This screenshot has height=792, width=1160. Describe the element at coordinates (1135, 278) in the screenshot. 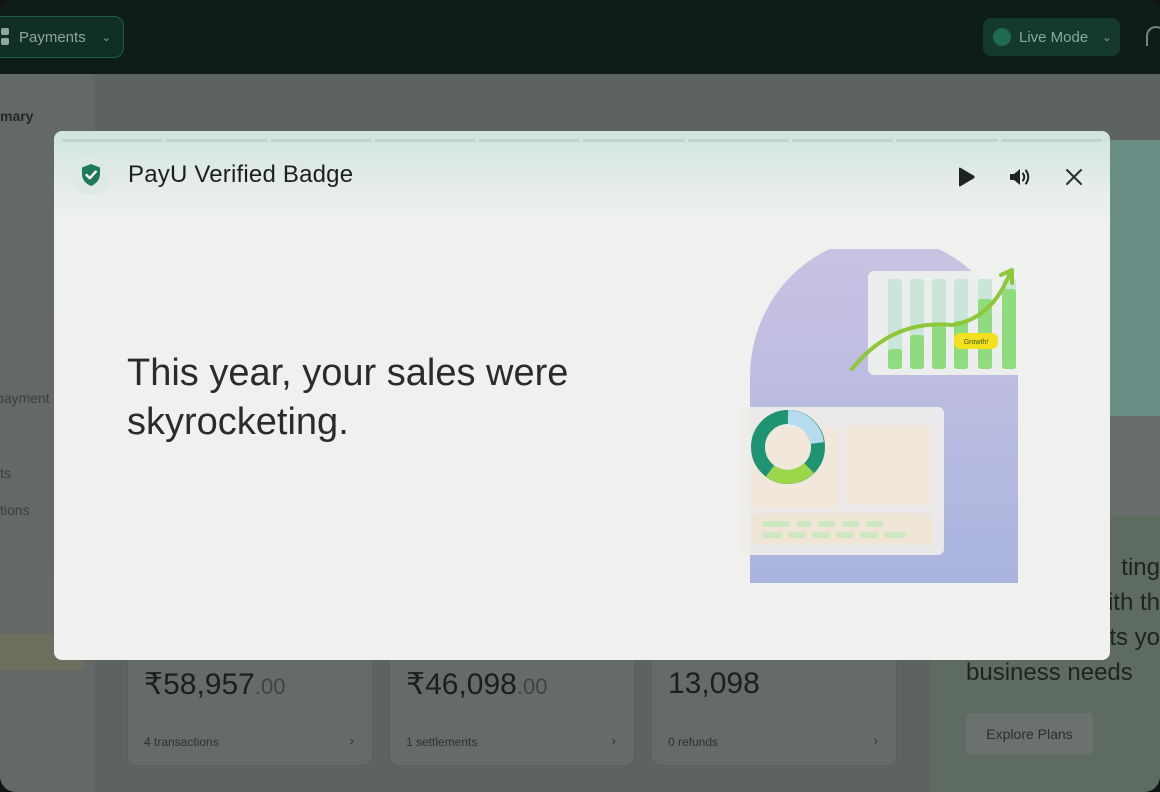

I see `background-banner` at that location.